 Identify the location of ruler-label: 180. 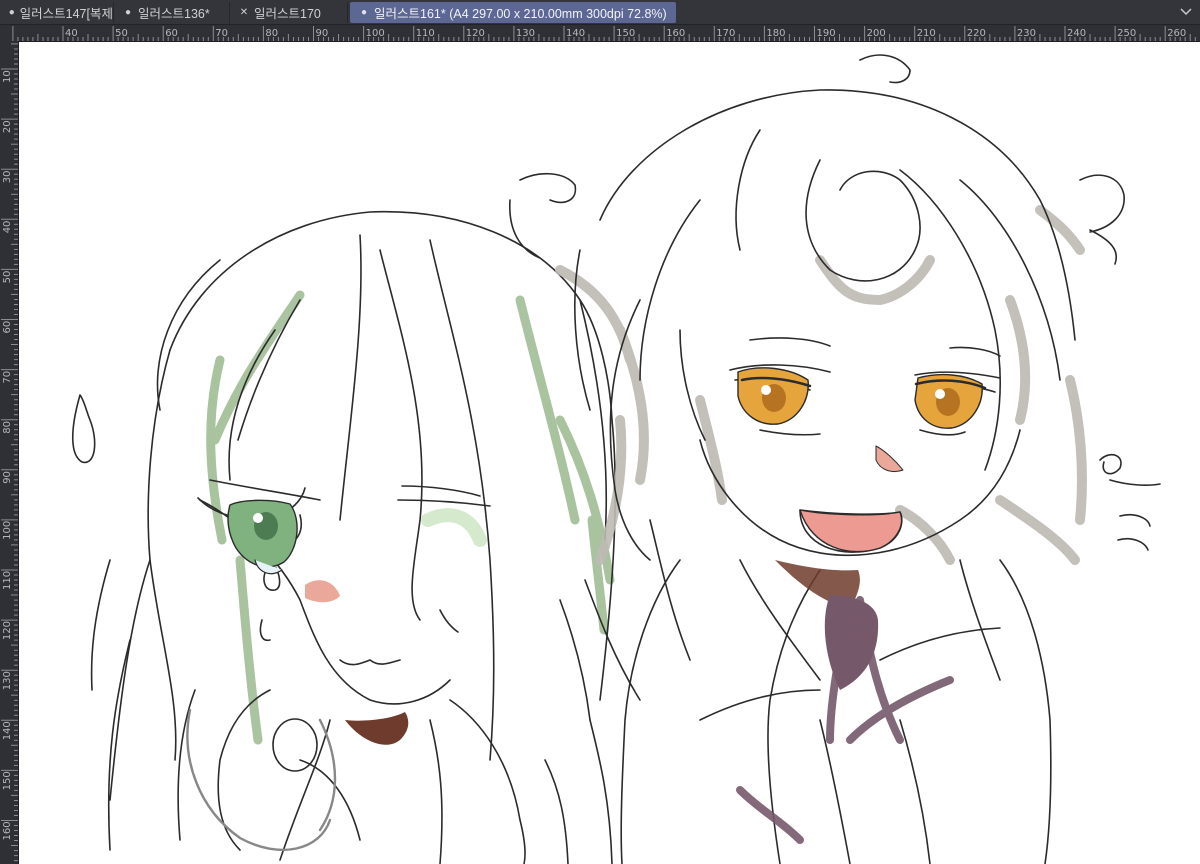
(775, 33).